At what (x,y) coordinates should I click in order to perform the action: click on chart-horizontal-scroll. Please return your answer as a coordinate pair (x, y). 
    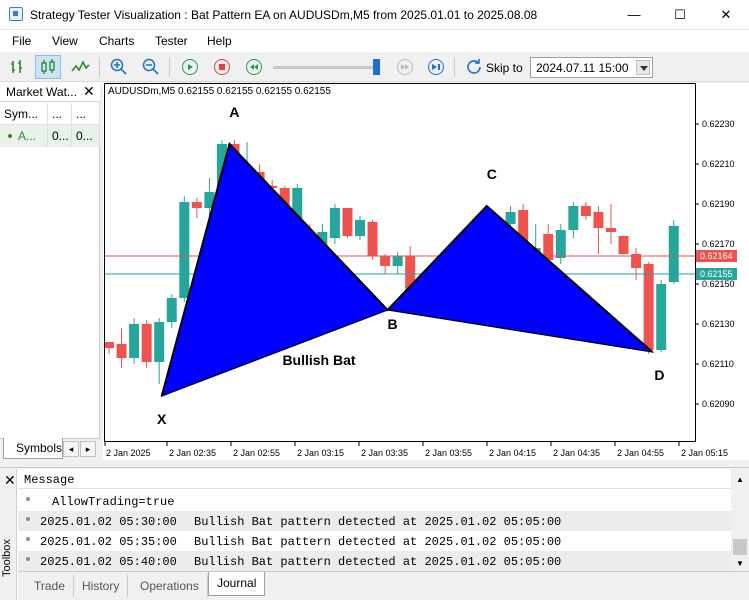
    Looking at the image, I should click on (374, 464).